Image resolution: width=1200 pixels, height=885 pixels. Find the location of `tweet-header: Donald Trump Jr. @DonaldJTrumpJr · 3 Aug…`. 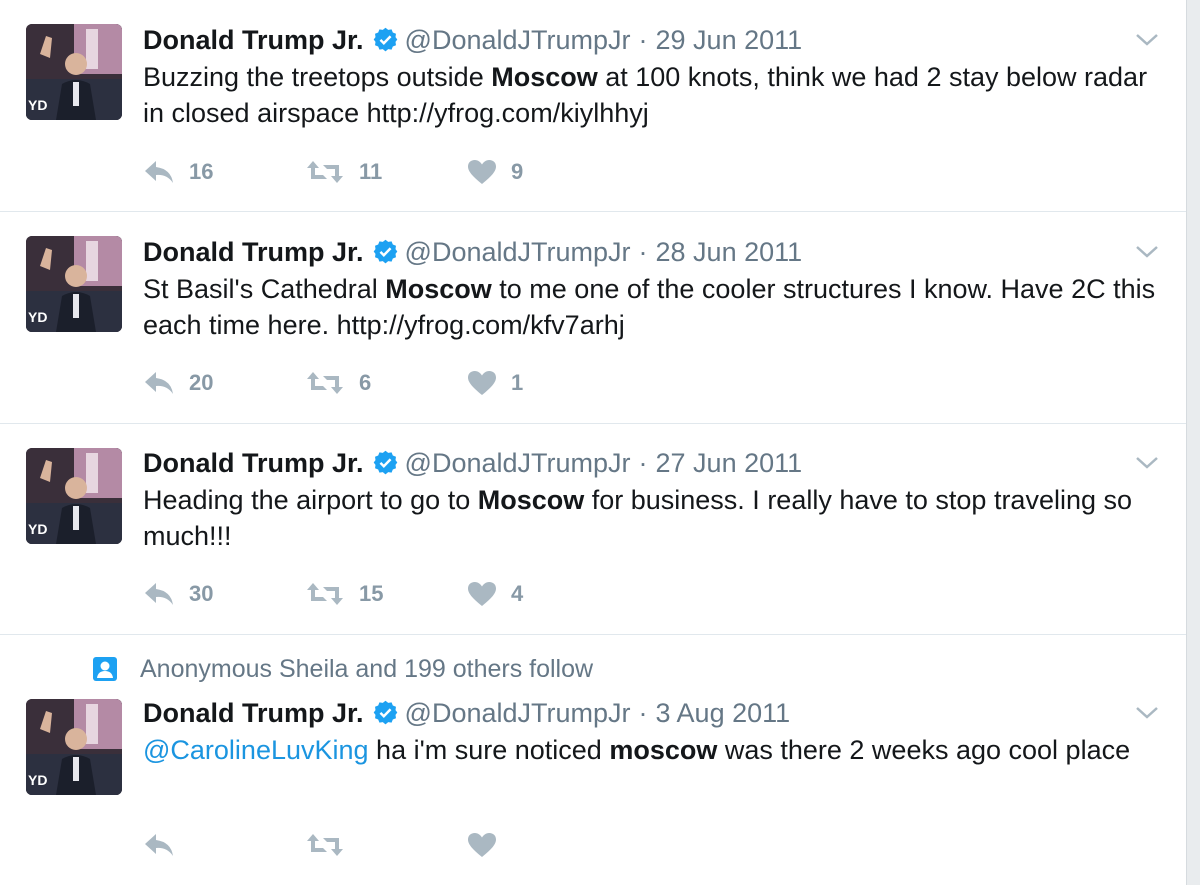

tweet-header: Donald Trump Jr. @DonaldJTrumpJr · 3 Aug… is located at coordinates (466, 712).